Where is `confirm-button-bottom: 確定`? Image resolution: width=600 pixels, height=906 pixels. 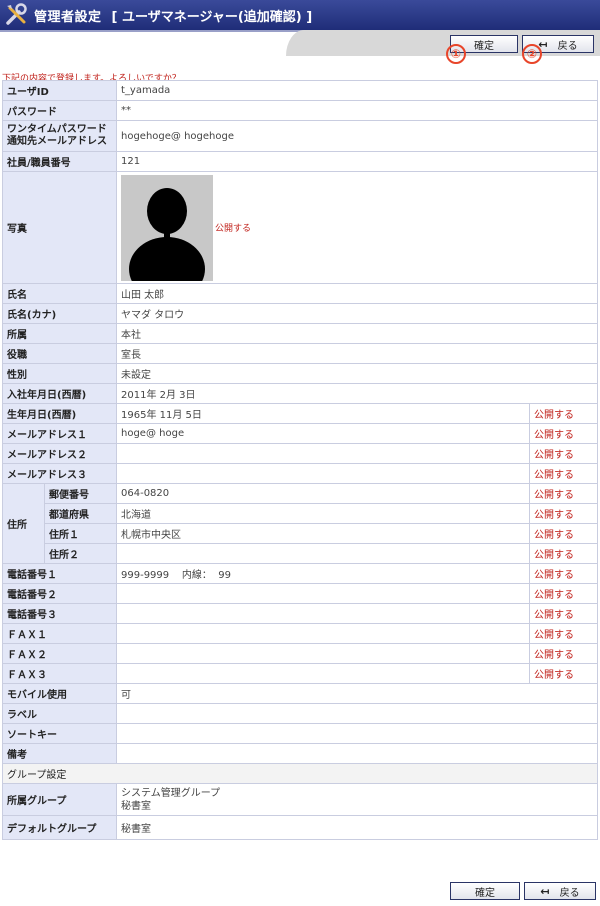 confirm-button-bottom: 確定 is located at coordinates (485, 891).